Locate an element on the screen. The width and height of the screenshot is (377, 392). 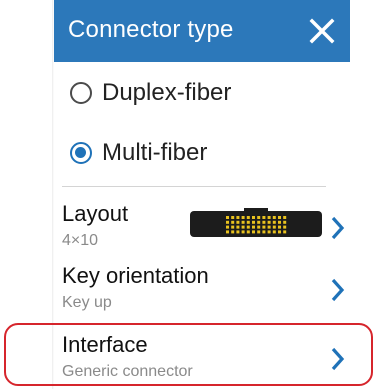
menu-item-value: 4×10 is located at coordinates (80, 240).